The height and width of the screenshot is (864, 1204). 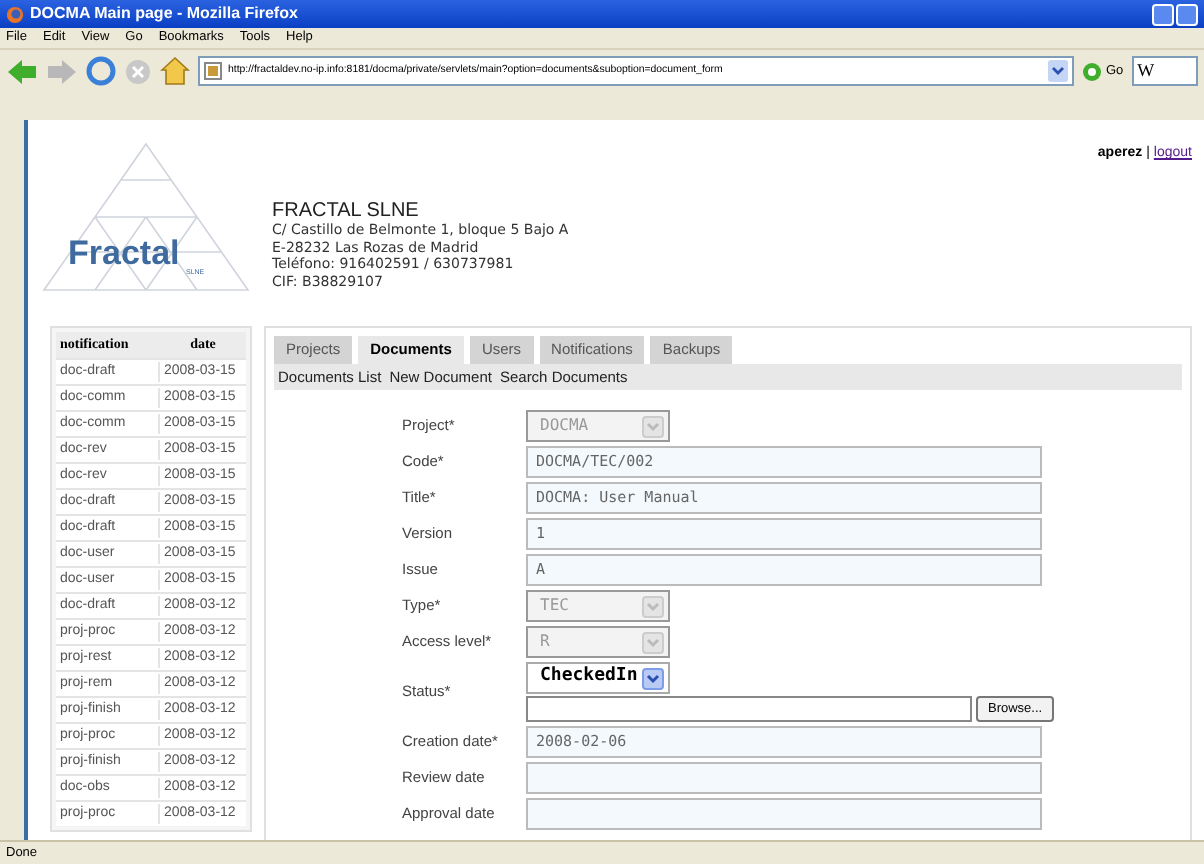 I want to click on file-field, so click(x=749, y=709).